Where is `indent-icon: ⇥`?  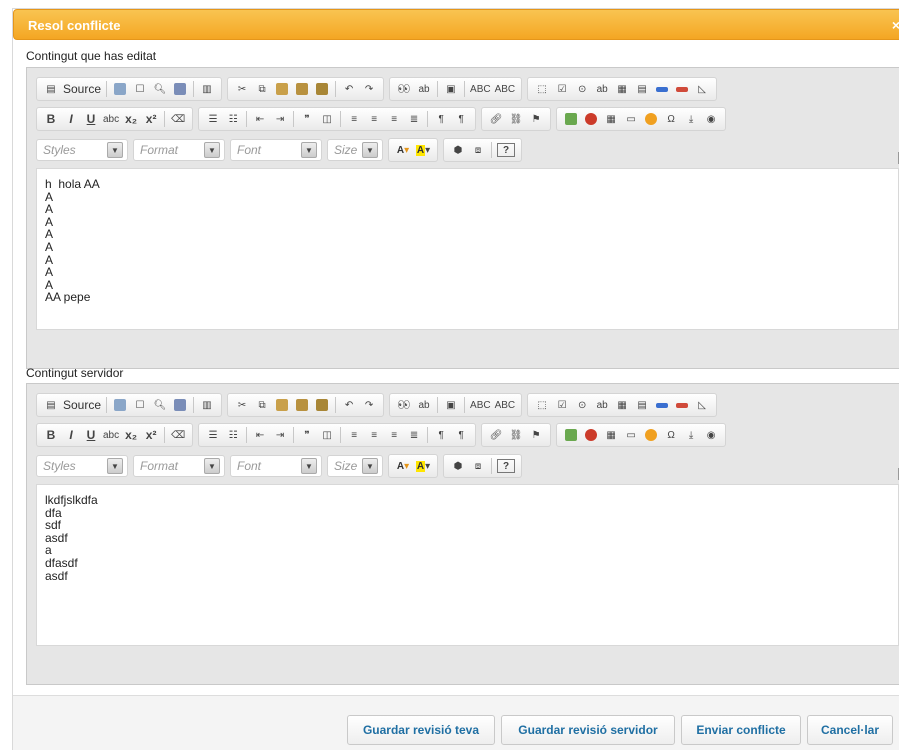
indent-icon: ⇥ is located at coordinates (280, 119).